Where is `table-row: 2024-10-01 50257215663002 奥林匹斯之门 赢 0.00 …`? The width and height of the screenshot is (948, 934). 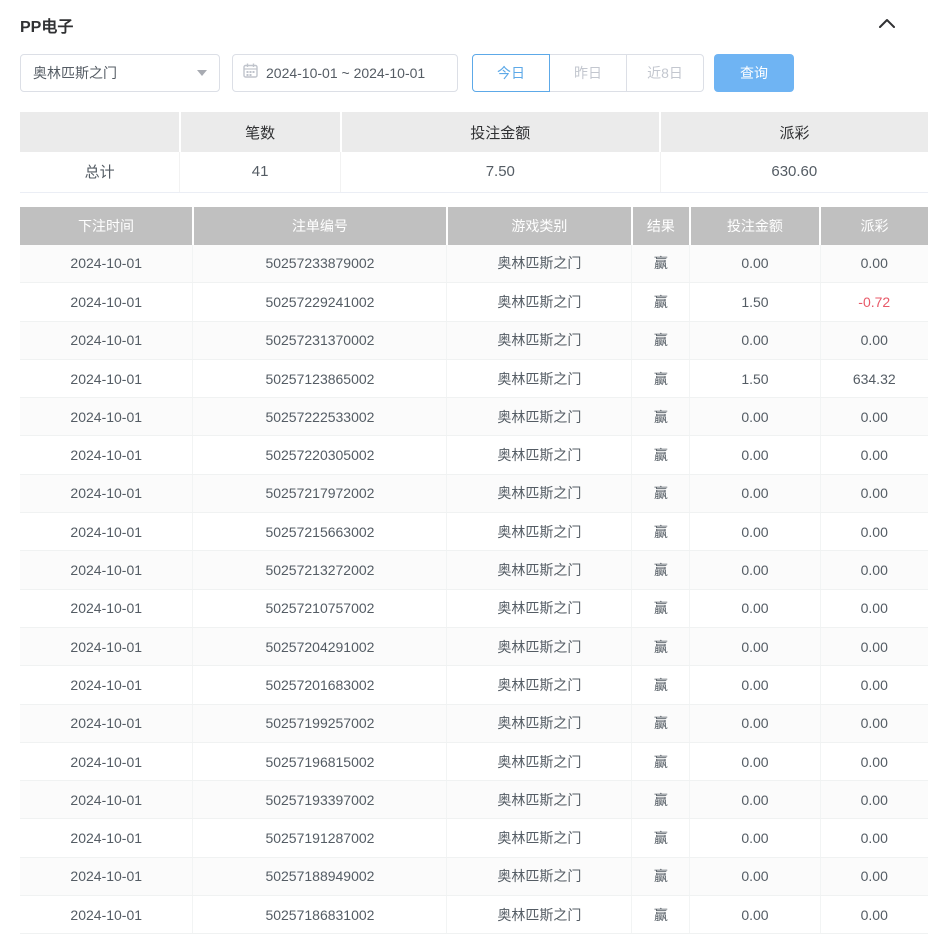 table-row: 2024-10-01 50257215663002 奥林匹斯之门 赢 0.00 … is located at coordinates (474, 532).